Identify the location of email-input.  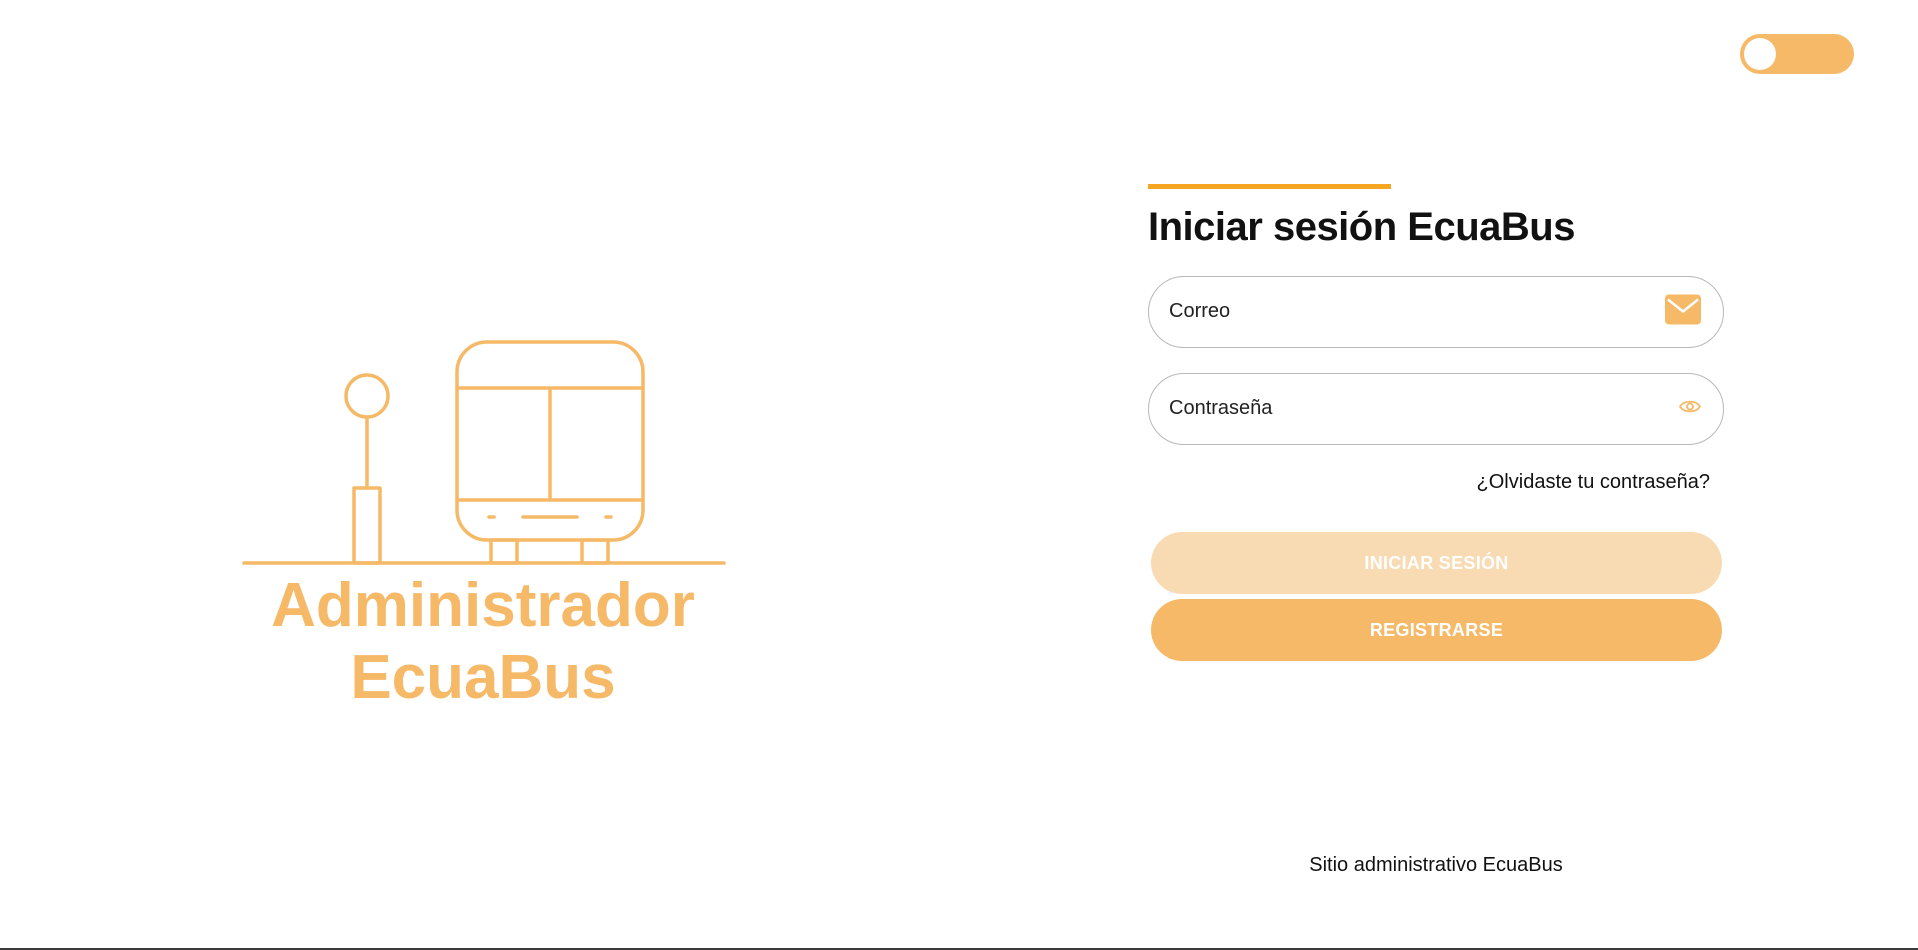
(1409, 311).